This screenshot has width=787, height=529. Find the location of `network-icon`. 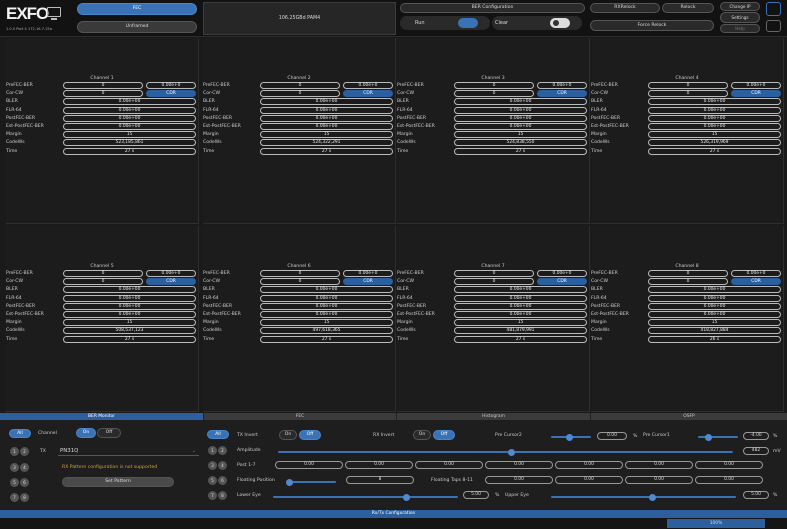

network-icon is located at coordinates (773, 26).